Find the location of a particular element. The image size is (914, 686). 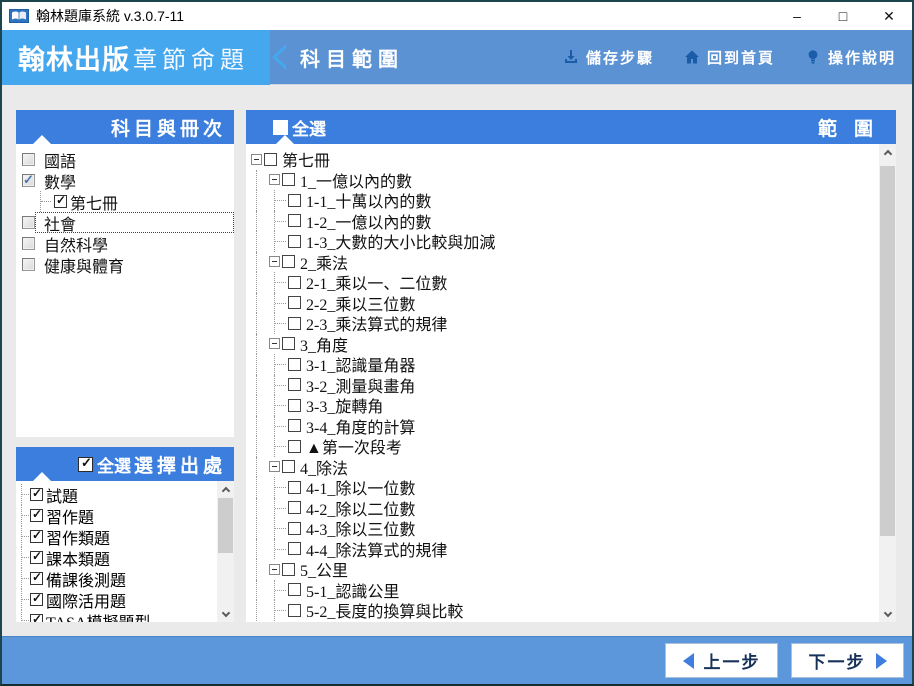

subjects-list: 國語 數學 第七冊 社會 自然科學 健康與體育 is located at coordinates (125, 290).